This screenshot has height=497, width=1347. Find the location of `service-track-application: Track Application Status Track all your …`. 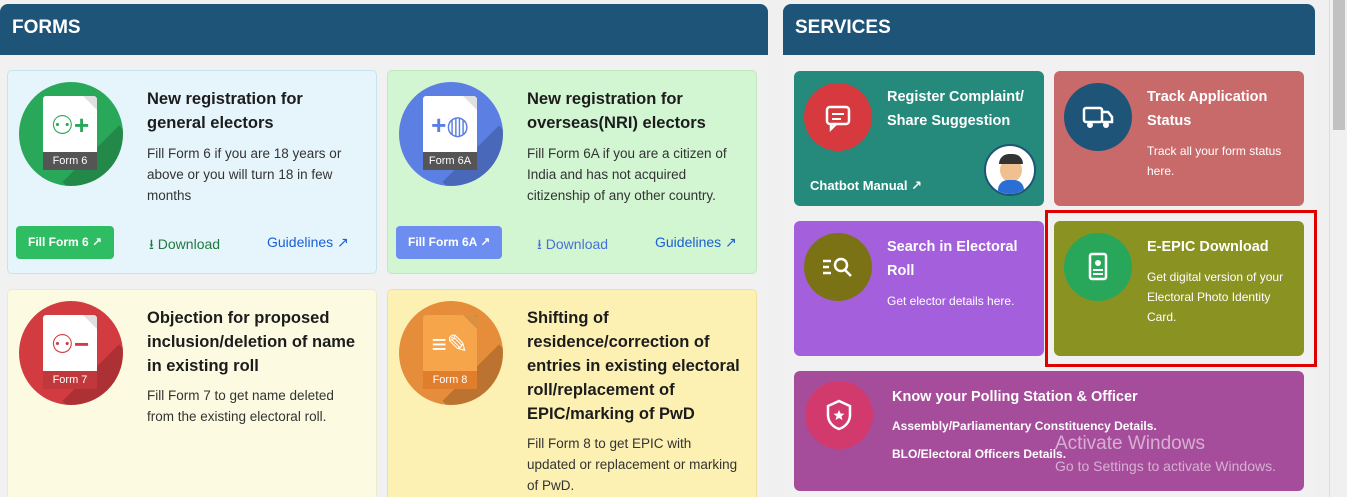

service-track-application: Track Application Status Track all your … is located at coordinates (1179, 138).